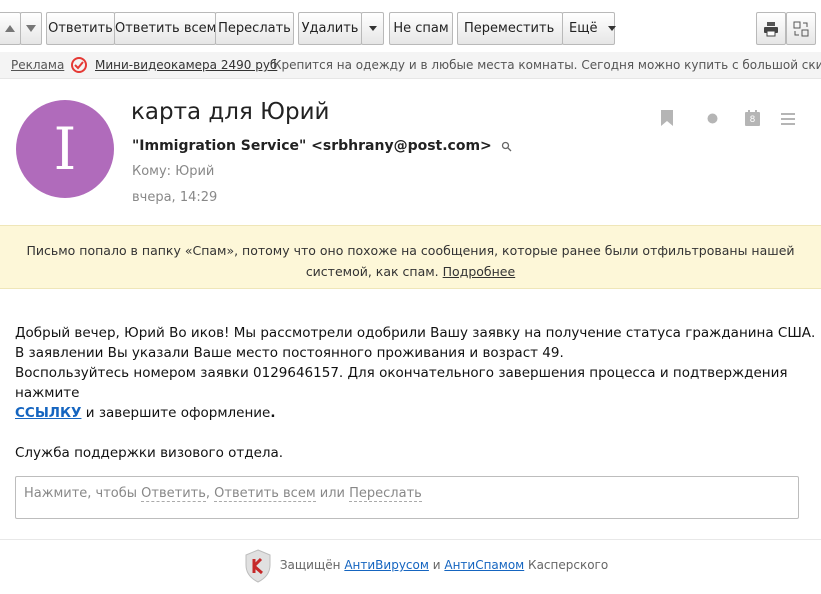  I want to click on prev-message-button, so click(10, 28).